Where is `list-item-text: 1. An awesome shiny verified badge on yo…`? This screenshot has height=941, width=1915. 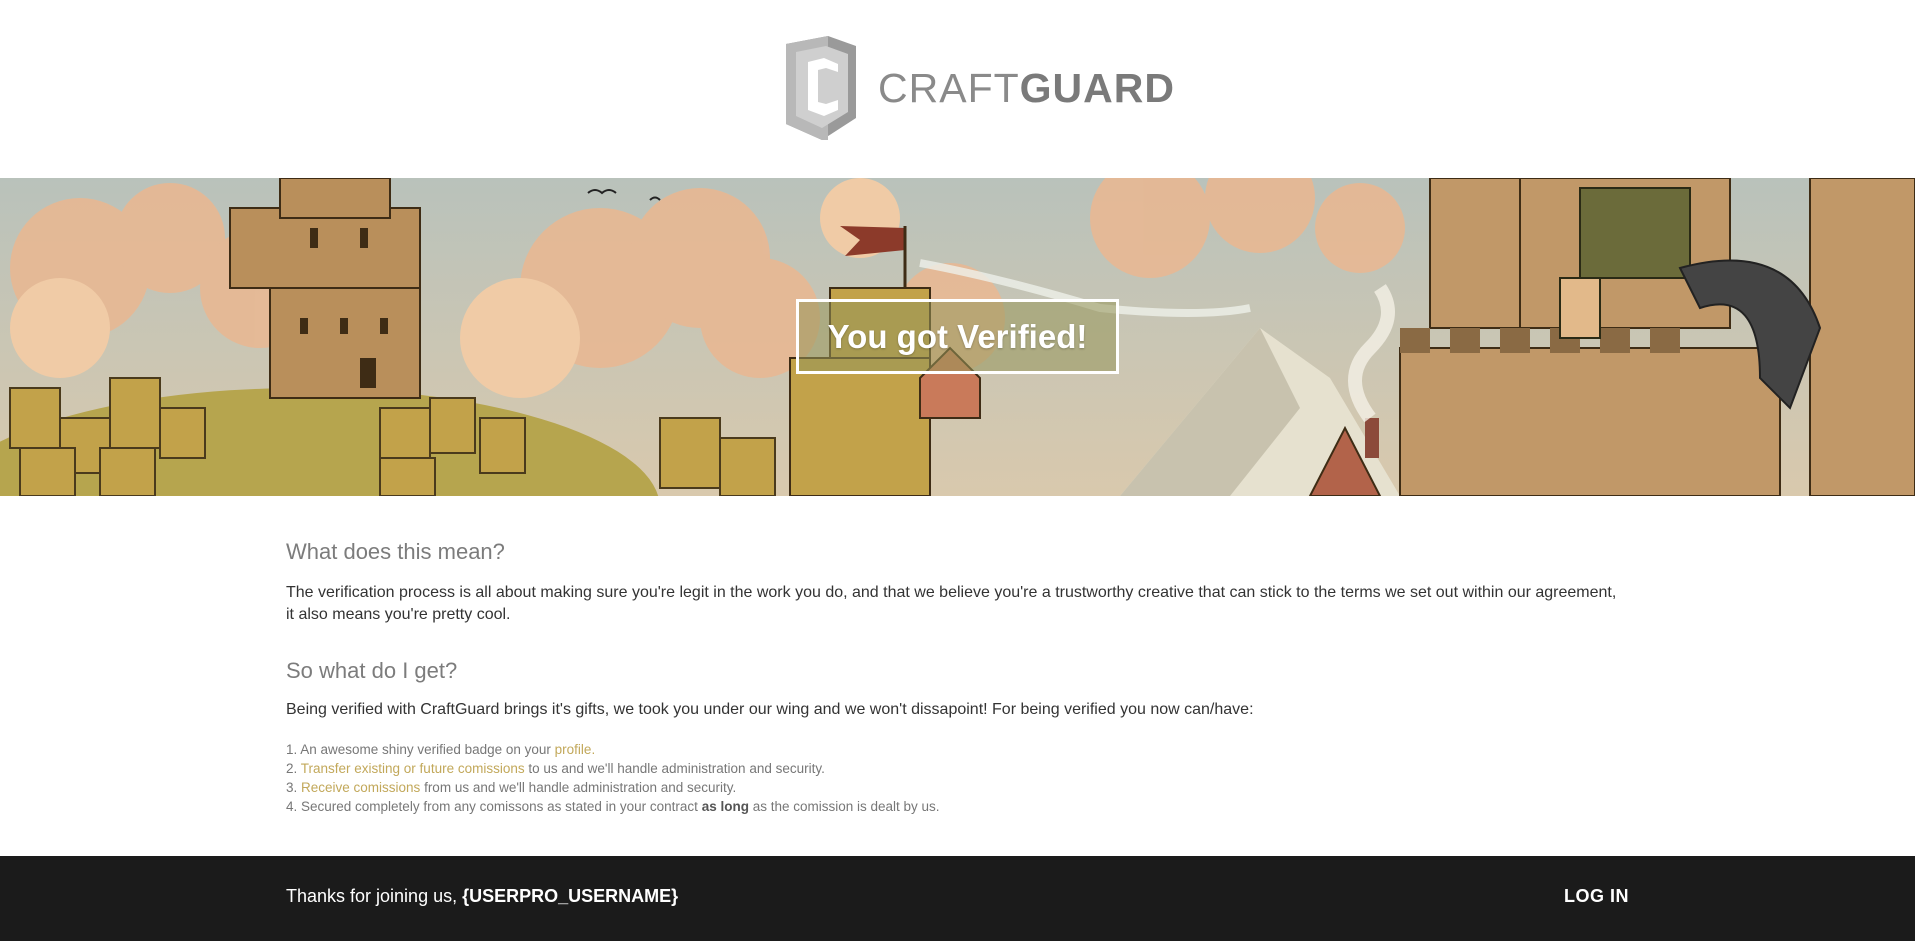
list-item-text: 1. An awesome shiny verified badge on yo… is located at coordinates (420, 749).